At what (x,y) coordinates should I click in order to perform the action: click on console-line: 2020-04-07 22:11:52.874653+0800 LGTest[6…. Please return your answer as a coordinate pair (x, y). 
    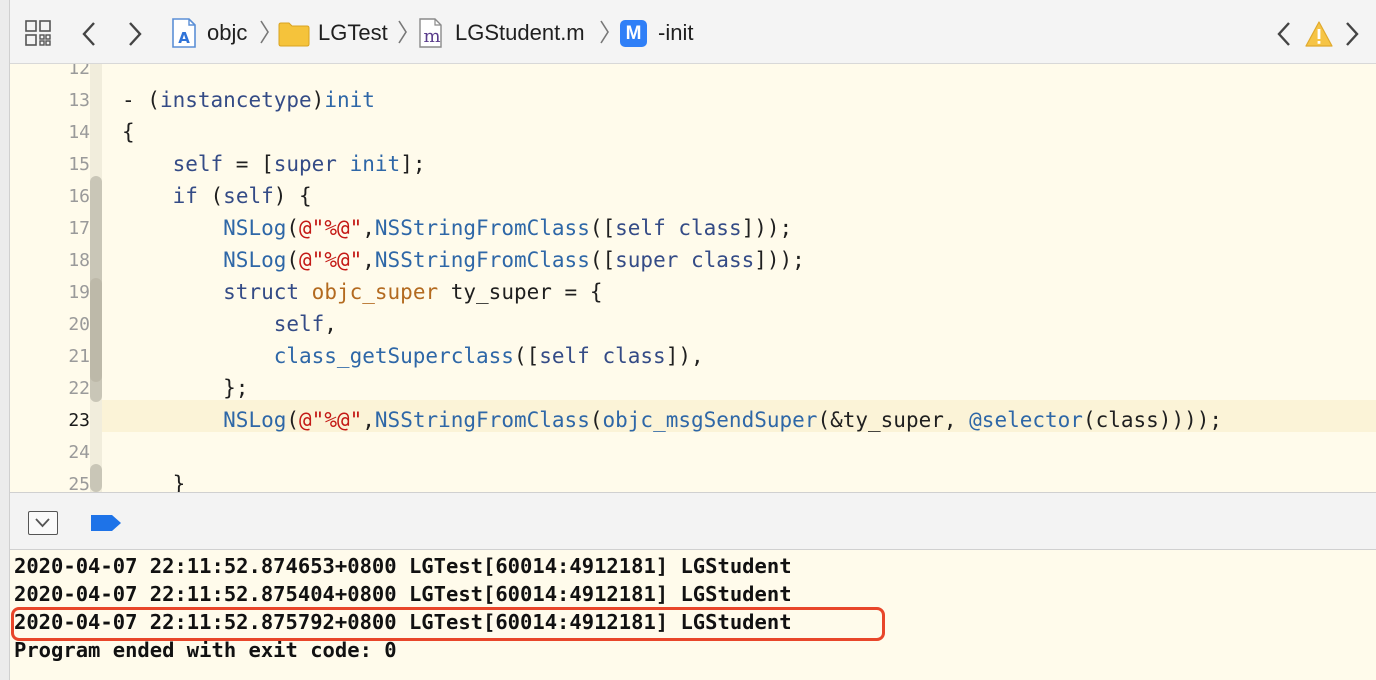
    Looking at the image, I should click on (403, 566).